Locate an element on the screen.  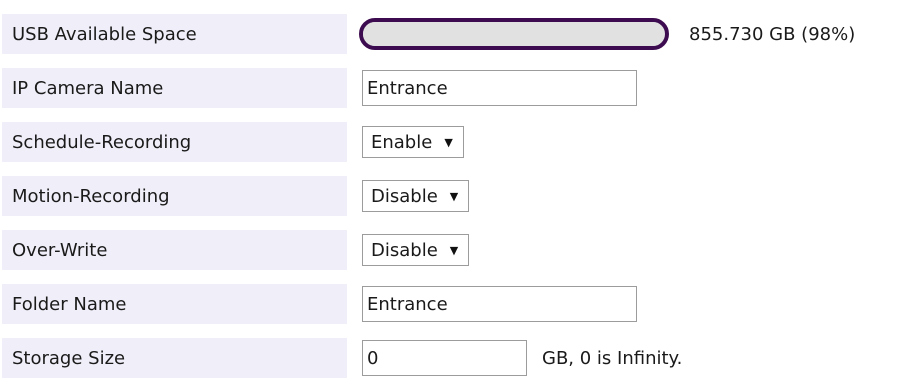
storage-size-hint: GB, 0 is Infinity. is located at coordinates (612, 358).